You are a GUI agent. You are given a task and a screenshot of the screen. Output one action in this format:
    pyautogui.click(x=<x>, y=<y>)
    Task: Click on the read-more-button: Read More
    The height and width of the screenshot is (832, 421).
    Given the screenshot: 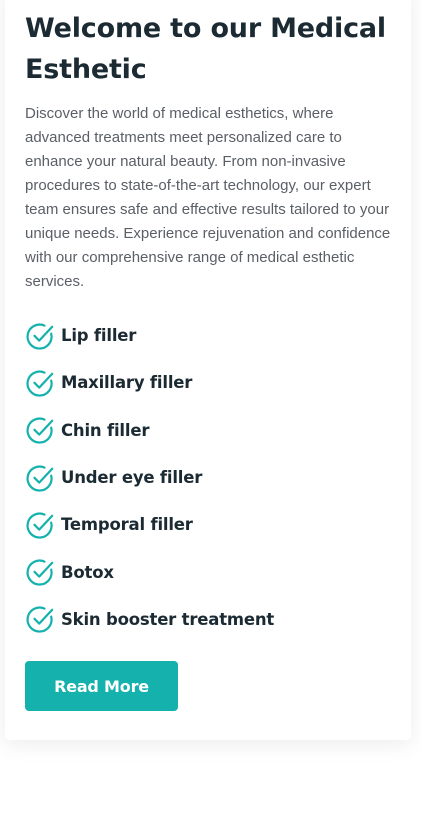 What is the action you would take?
    pyautogui.click(x=101, y=686)
    